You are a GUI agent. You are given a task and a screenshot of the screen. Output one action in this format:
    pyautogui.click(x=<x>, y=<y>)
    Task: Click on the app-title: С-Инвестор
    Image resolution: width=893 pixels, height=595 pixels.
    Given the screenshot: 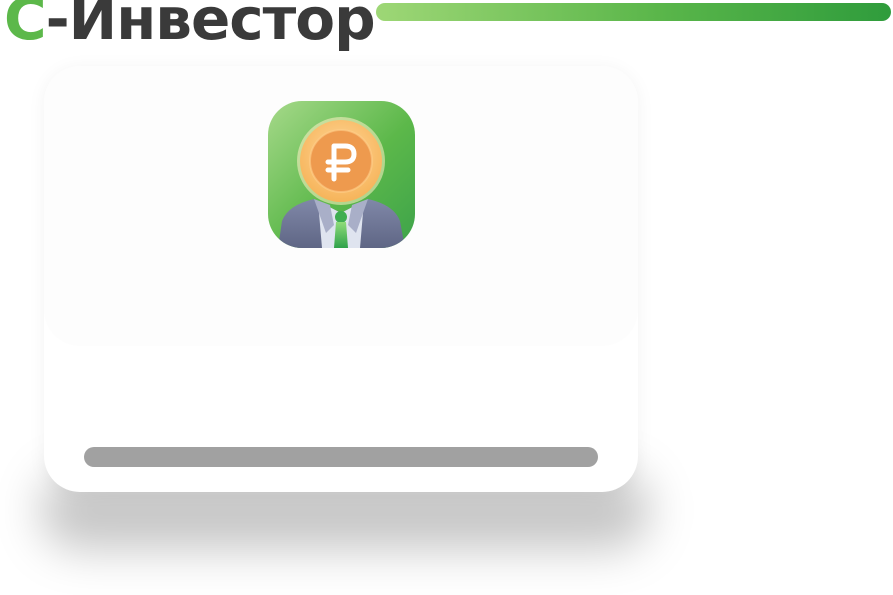 What is the action you would take?
    pyautogui.click(x=190, y=24)
    